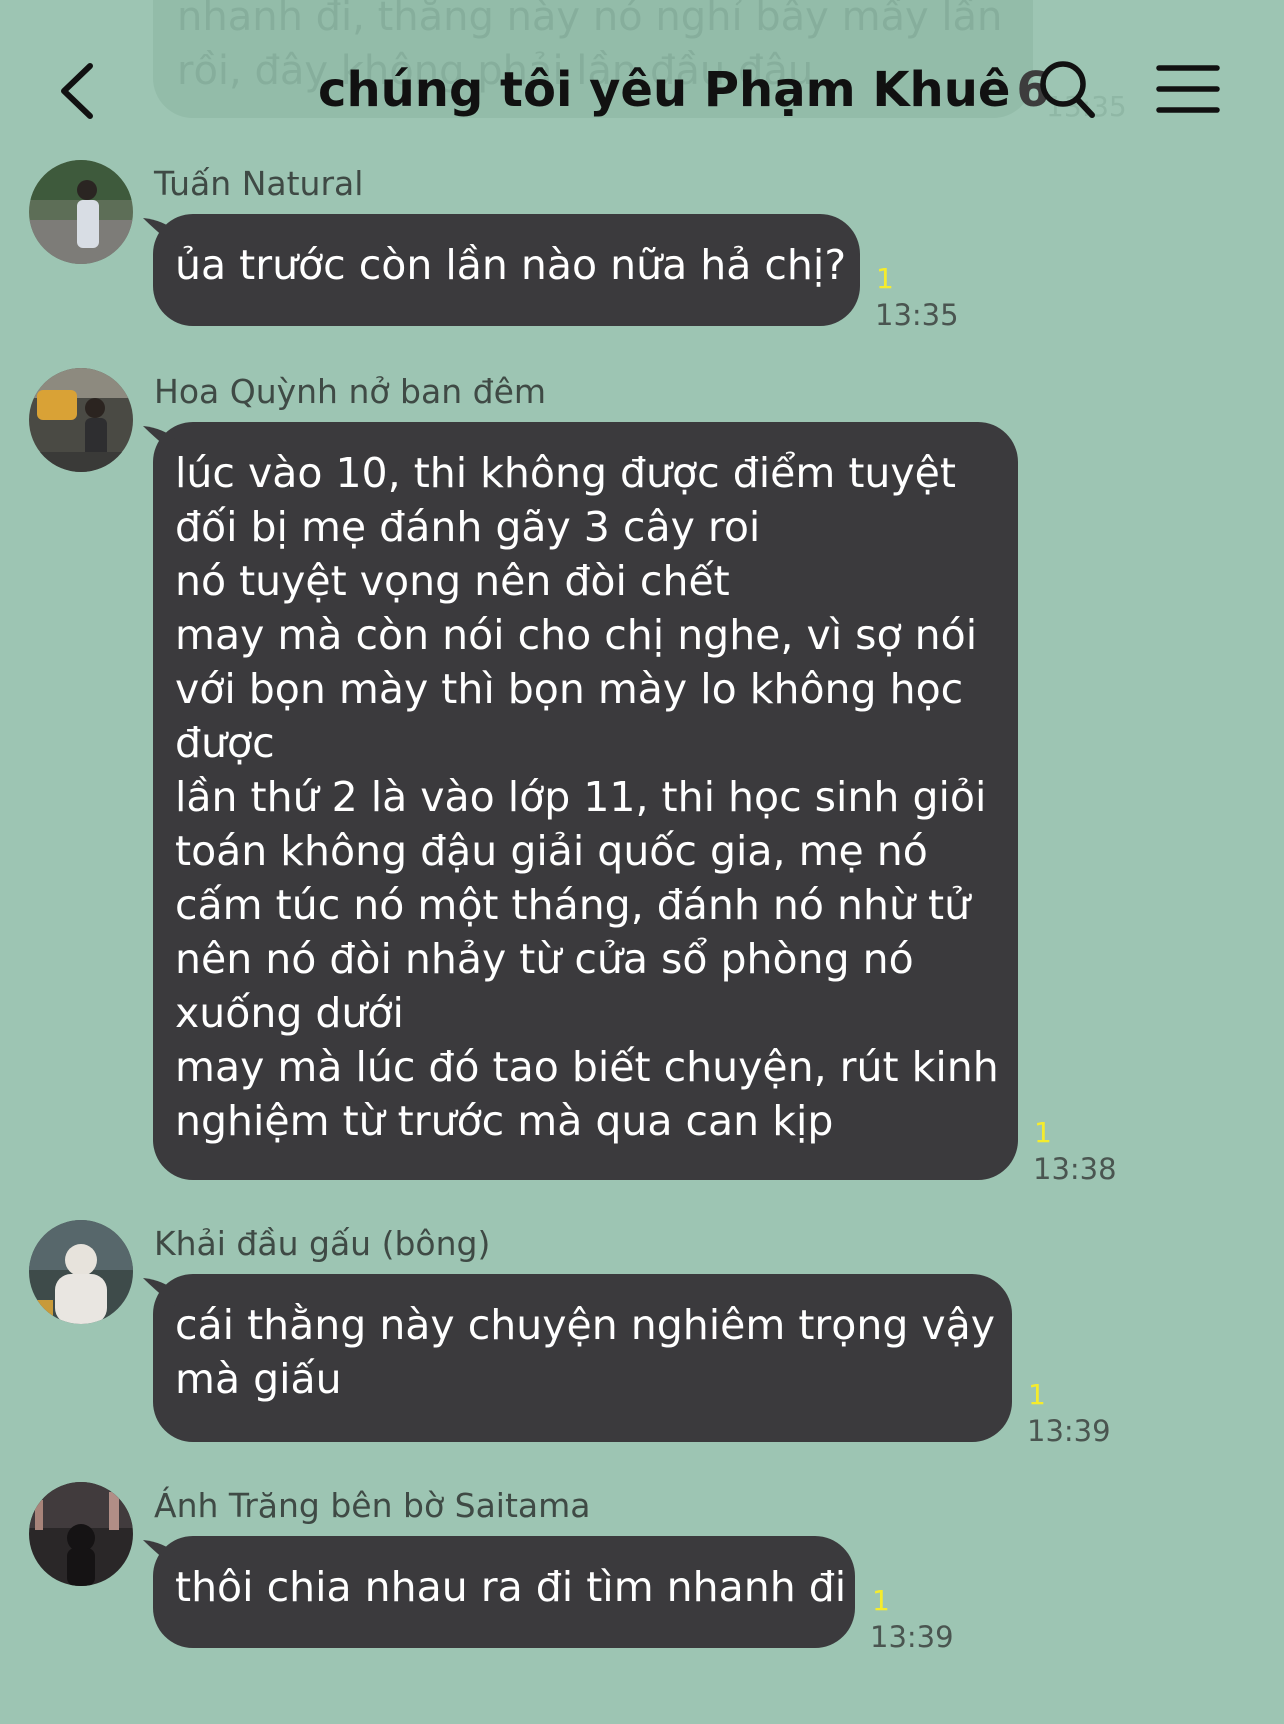  I want to click on message-line: nó tuyệt vọng nên đòi chết, so click(452, 581).